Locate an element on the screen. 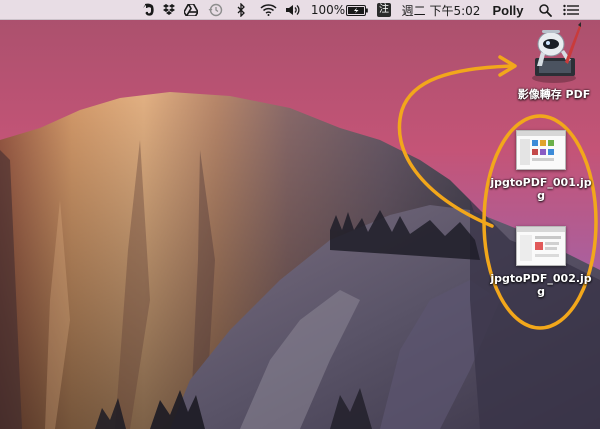  desktop-item-label-line1: jpgtoPDF_002.jp is located at coordinates (541, 278).